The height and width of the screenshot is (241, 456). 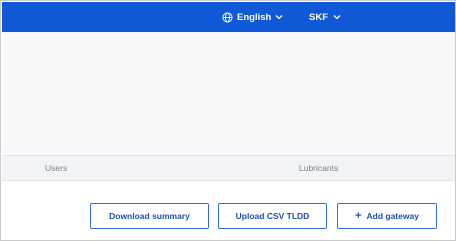 I want to click on company-selector: SKF, so click(x=325, y=17).